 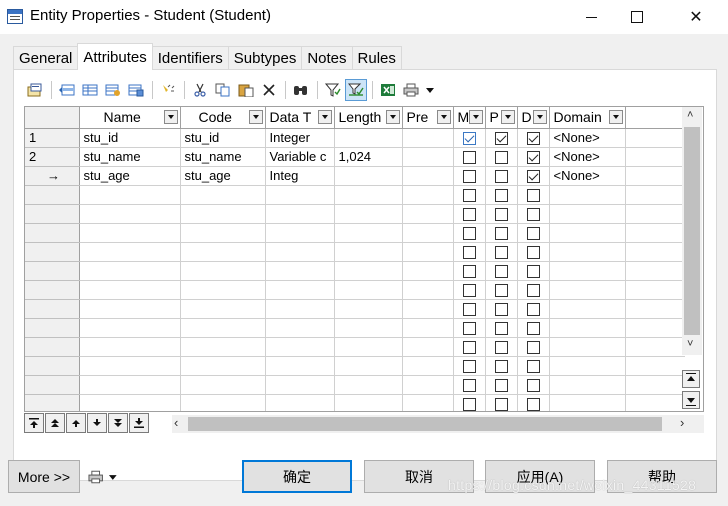 What do you see at coordinates (52, 157) in the screenshot?
I see `row-header: 2` at bounding box center [52, 157].